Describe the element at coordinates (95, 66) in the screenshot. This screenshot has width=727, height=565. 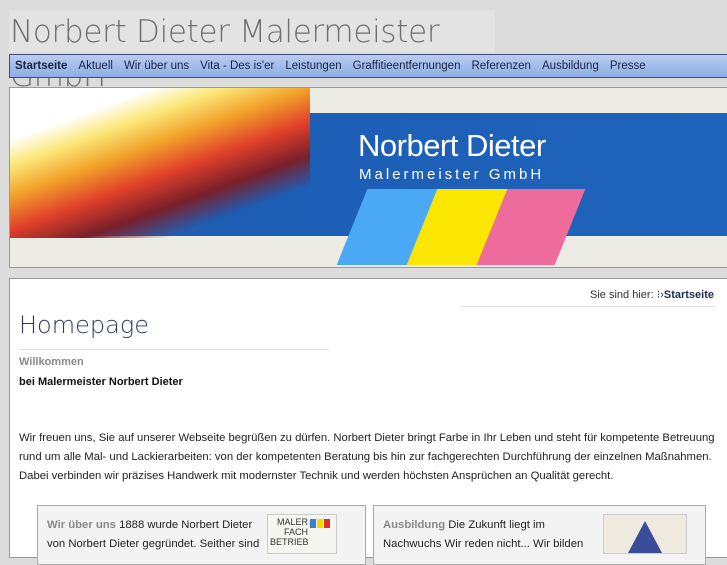
I see `nav-aktuell: Aktuell` at that location.